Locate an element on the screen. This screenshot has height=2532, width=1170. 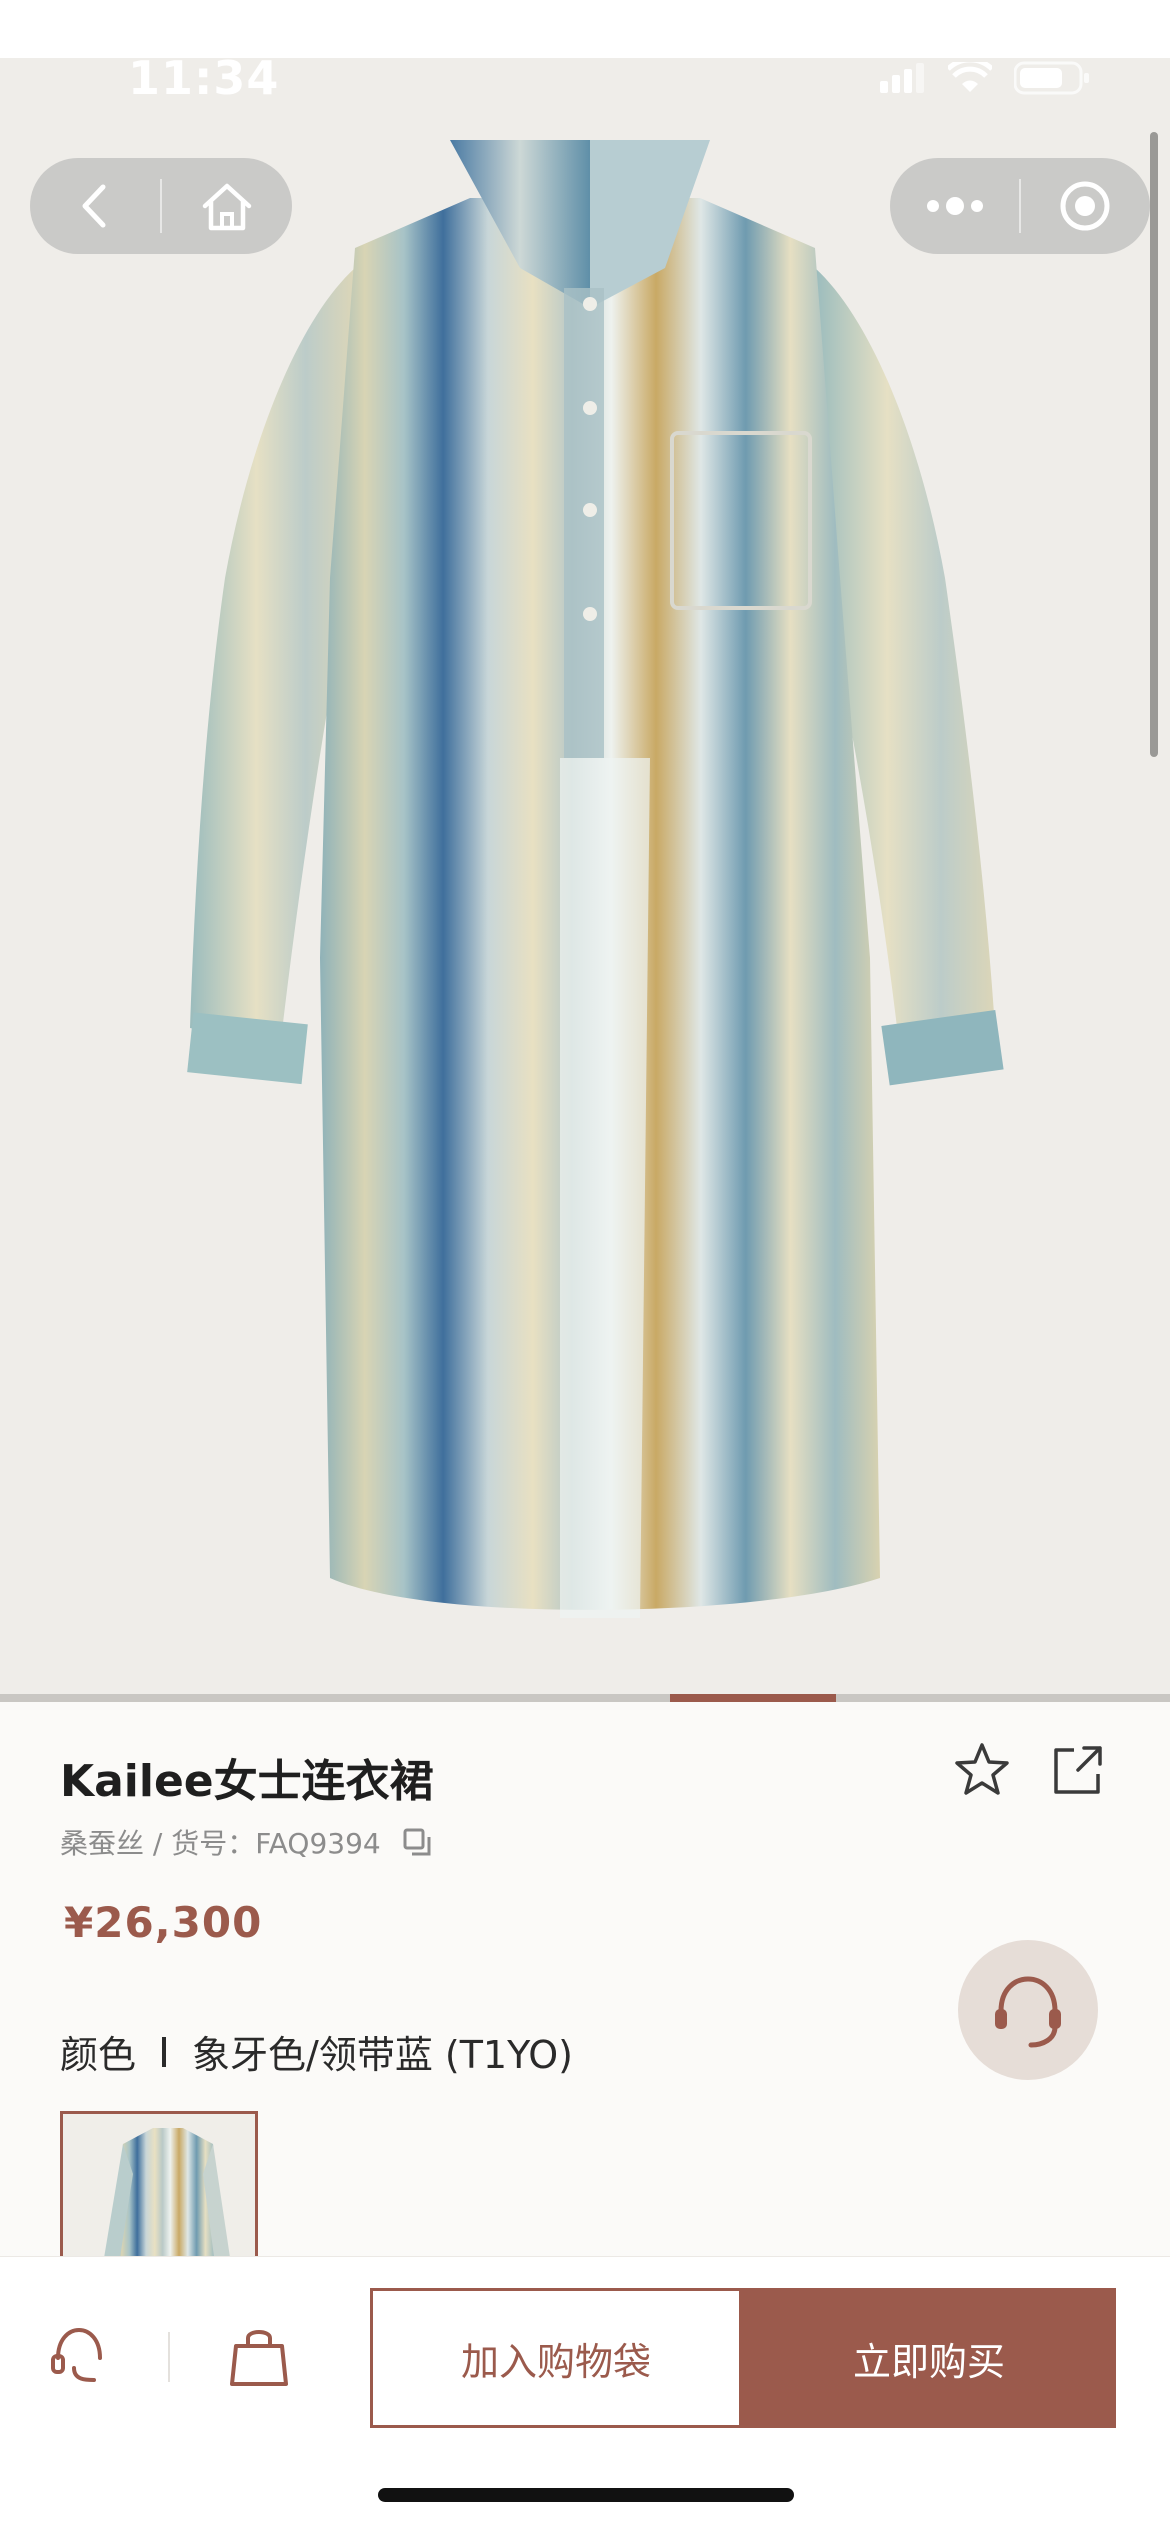
wifi-icon is located at coordinates (970, 77).